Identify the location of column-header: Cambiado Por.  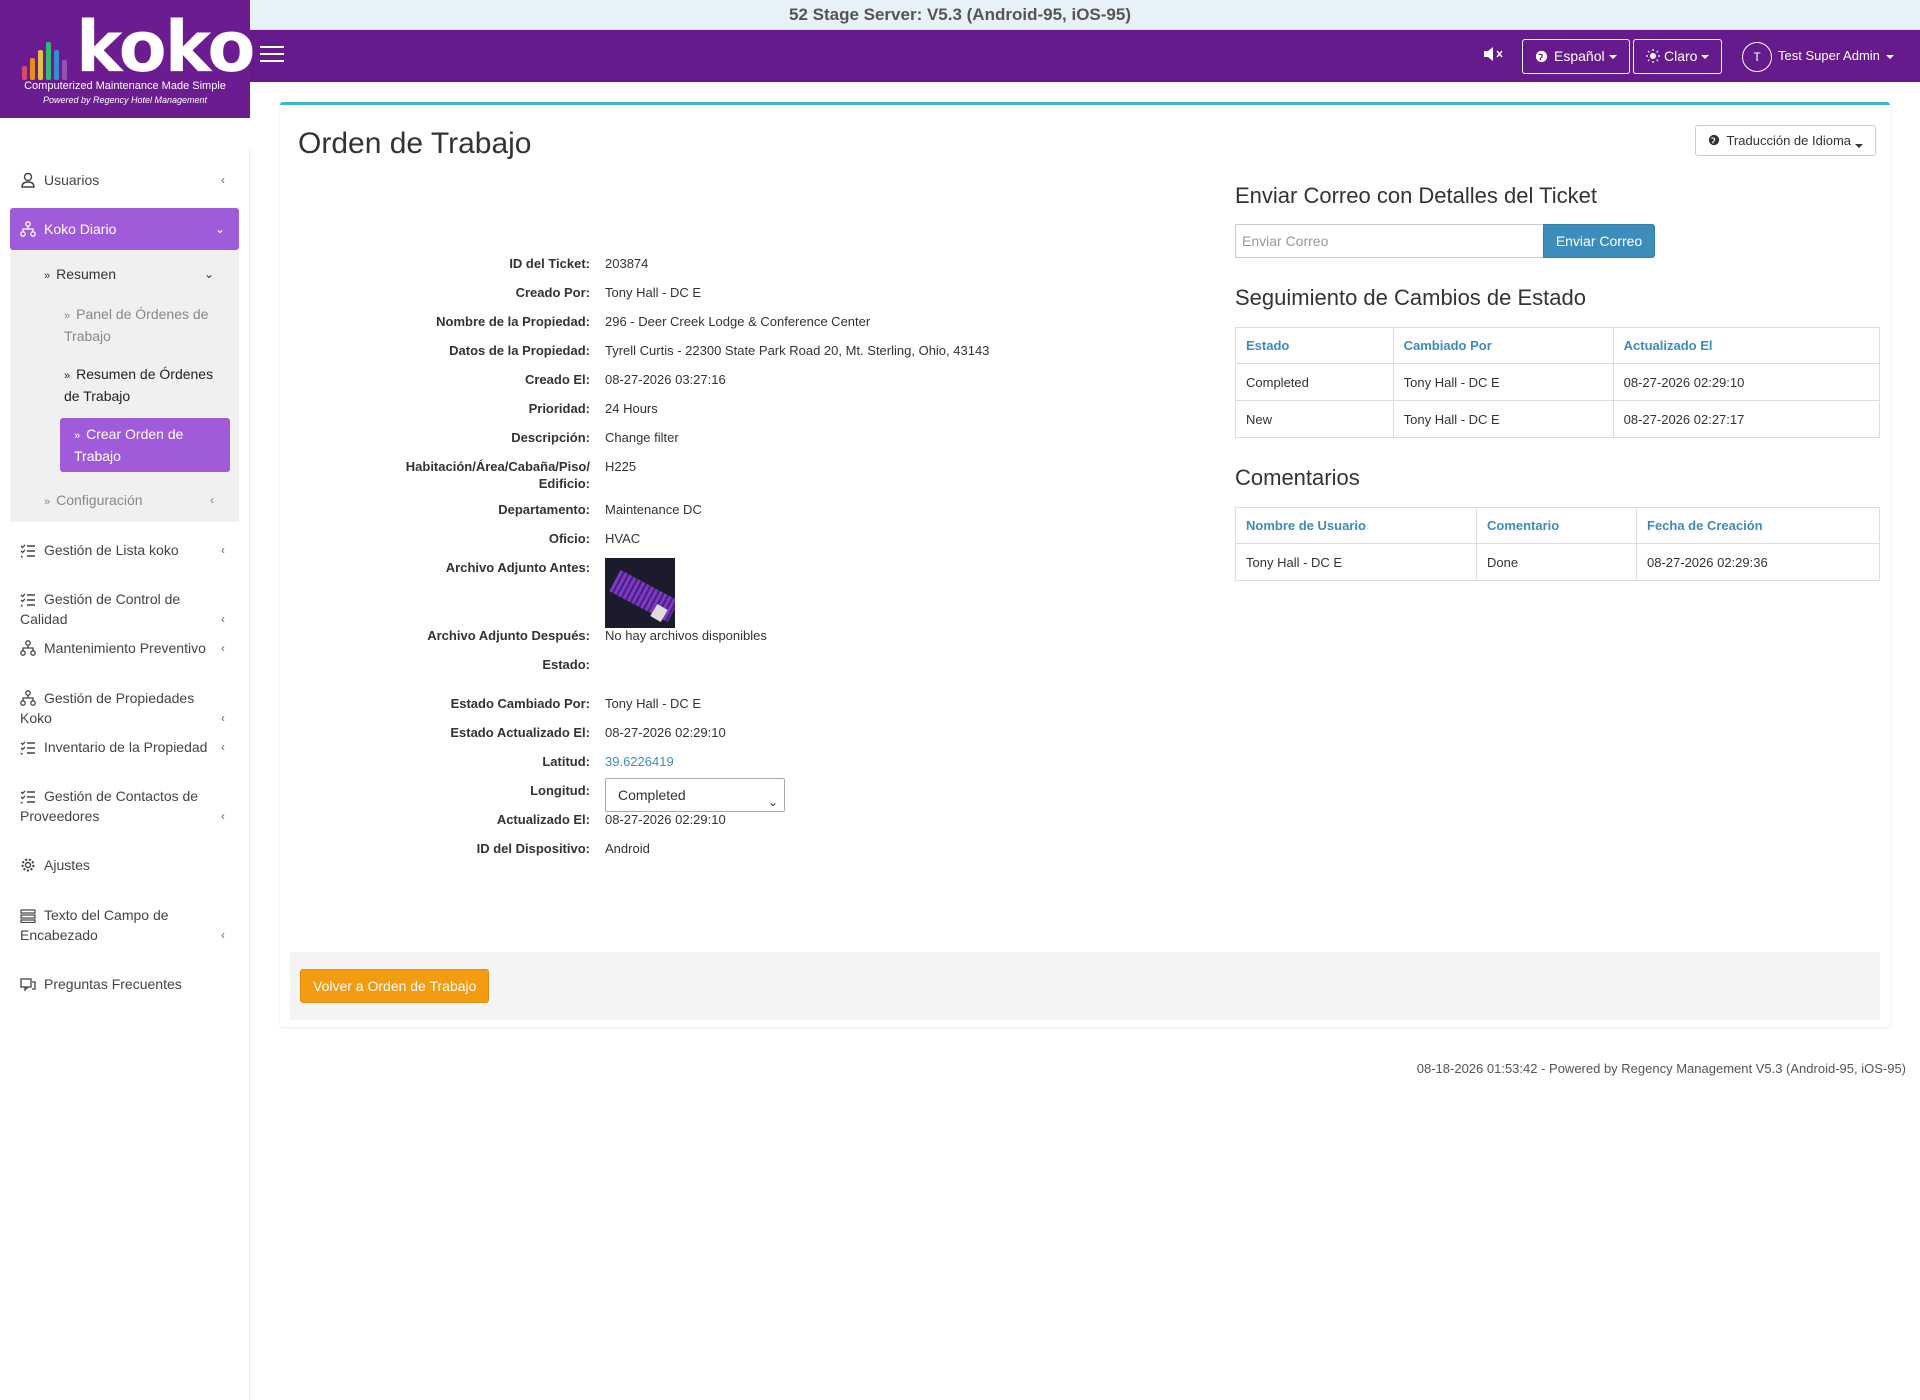
(1503, 345).